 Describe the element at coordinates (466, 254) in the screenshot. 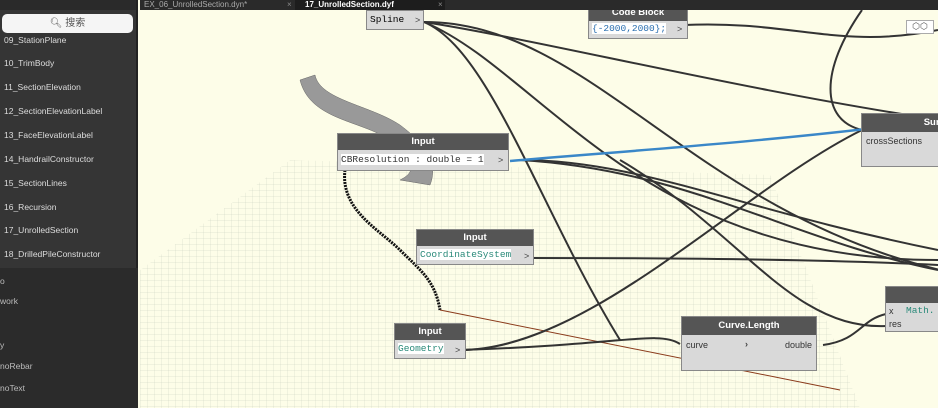

I see `input-code-field: CoordinateSystem` at that location.